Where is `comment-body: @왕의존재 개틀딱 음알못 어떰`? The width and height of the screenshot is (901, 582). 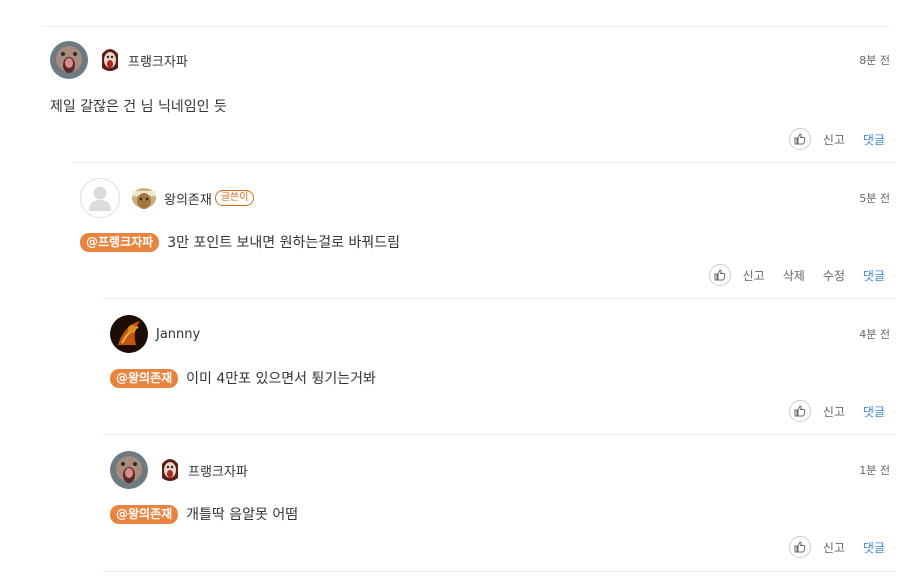 comment-body: @왕의존재 개틀딱 음알못 어떰 is located at coordinates (204, 514).